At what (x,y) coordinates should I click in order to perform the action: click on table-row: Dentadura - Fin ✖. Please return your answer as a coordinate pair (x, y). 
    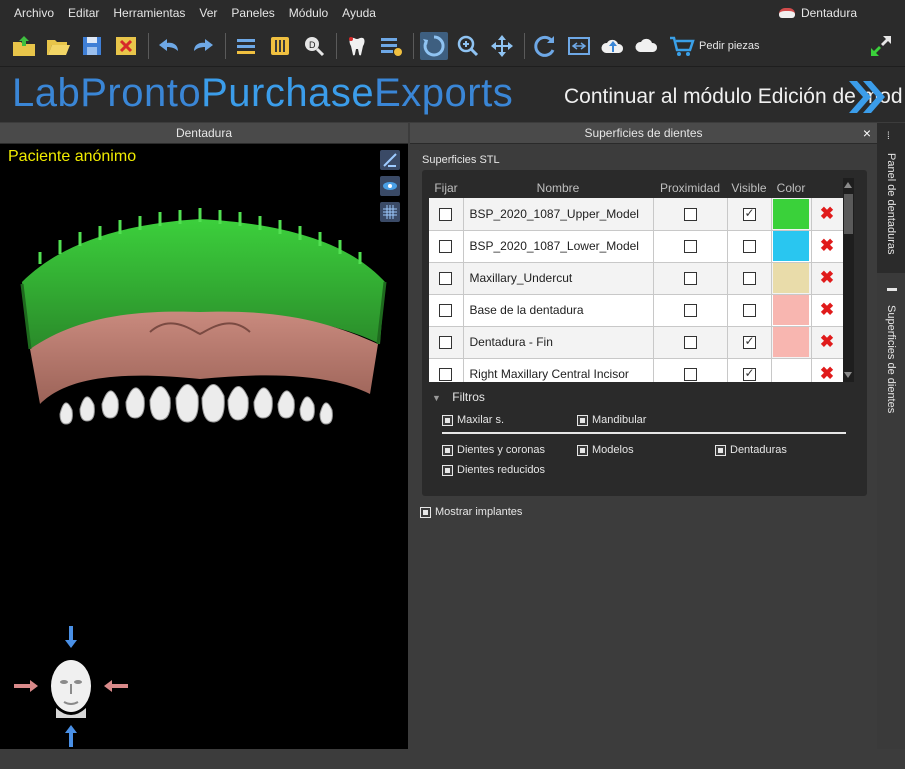
    Looking at the image, I should click on (636, 342).